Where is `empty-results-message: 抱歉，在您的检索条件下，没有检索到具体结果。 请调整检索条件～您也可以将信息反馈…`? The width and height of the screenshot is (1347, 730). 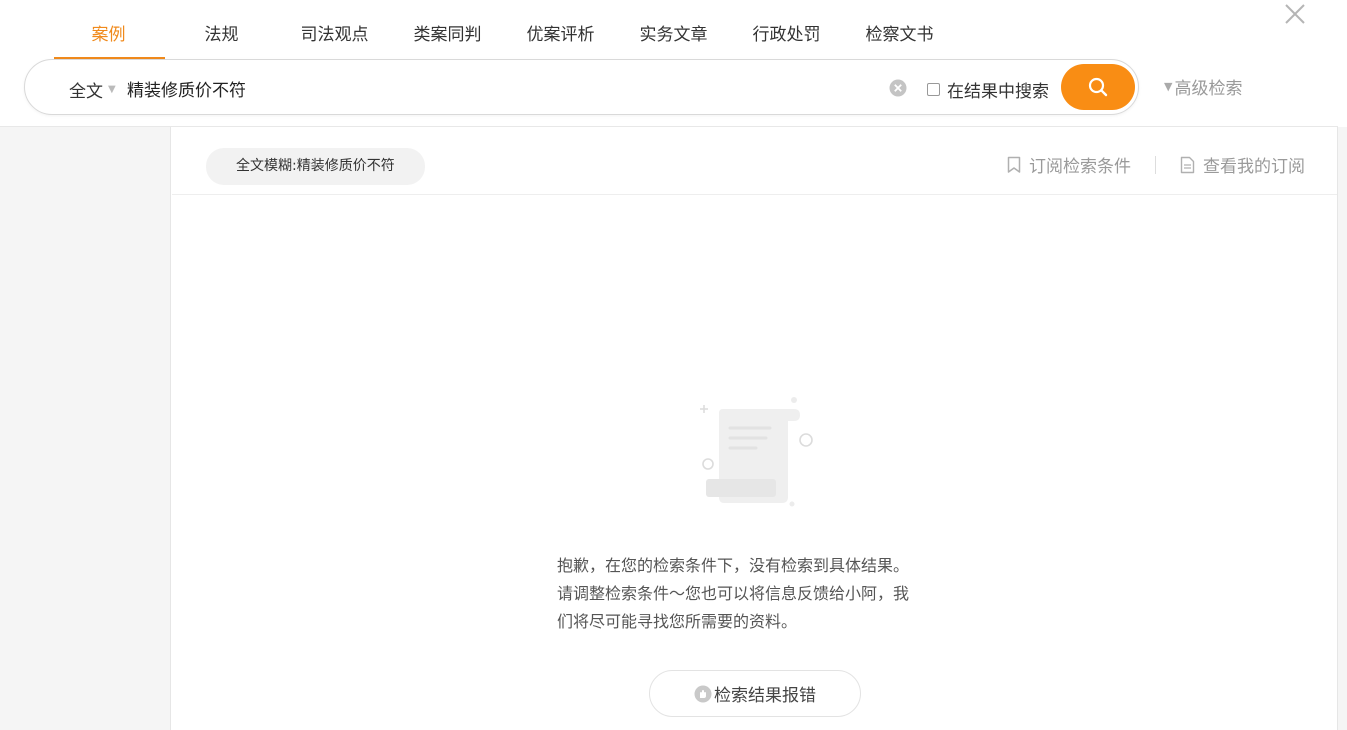 empty-results-message: 抱歉，在您的检索条件下，没有检索到具体结果。 请调整检索条件～您也可以将信息反馈… is located at coordinates (757, 594).